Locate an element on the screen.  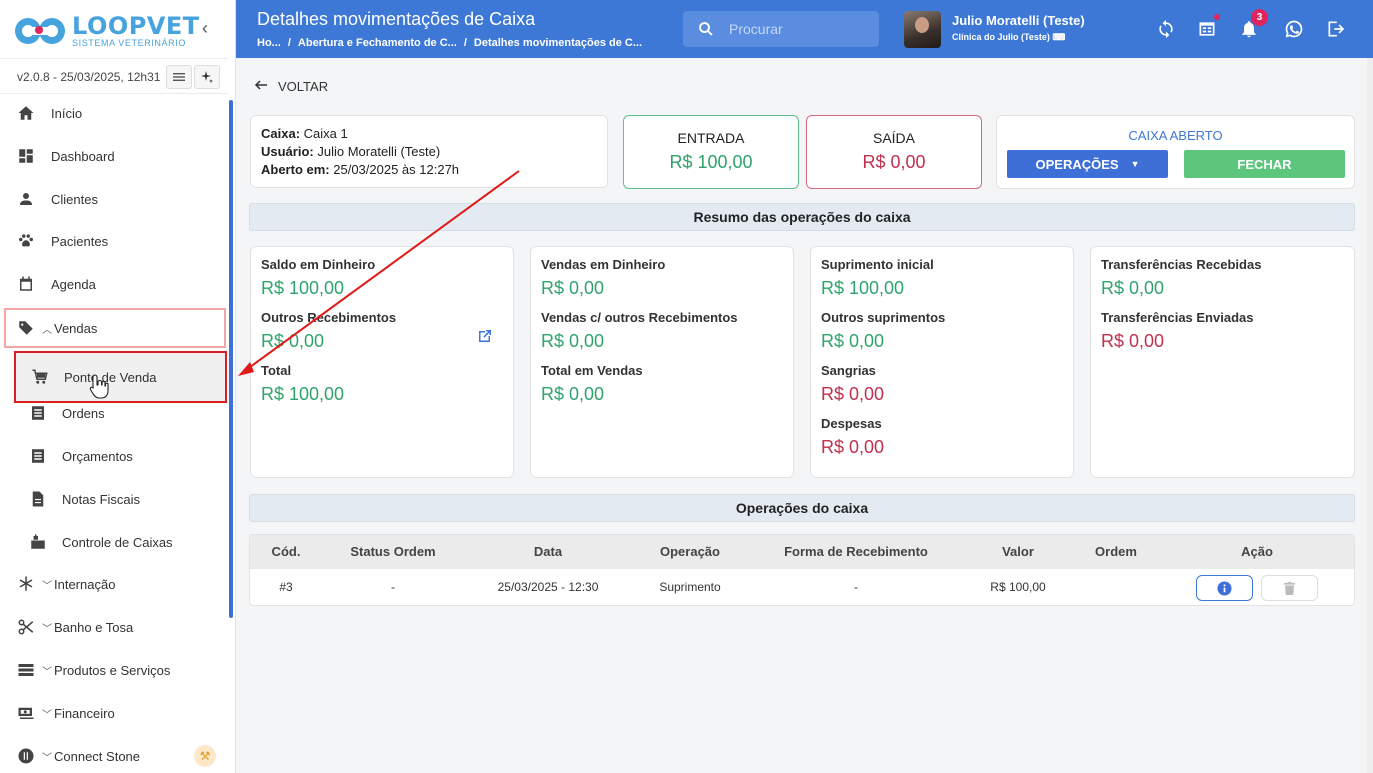
sidebar-item-pacientes: Pacientes is located at coordinates (115, 241).